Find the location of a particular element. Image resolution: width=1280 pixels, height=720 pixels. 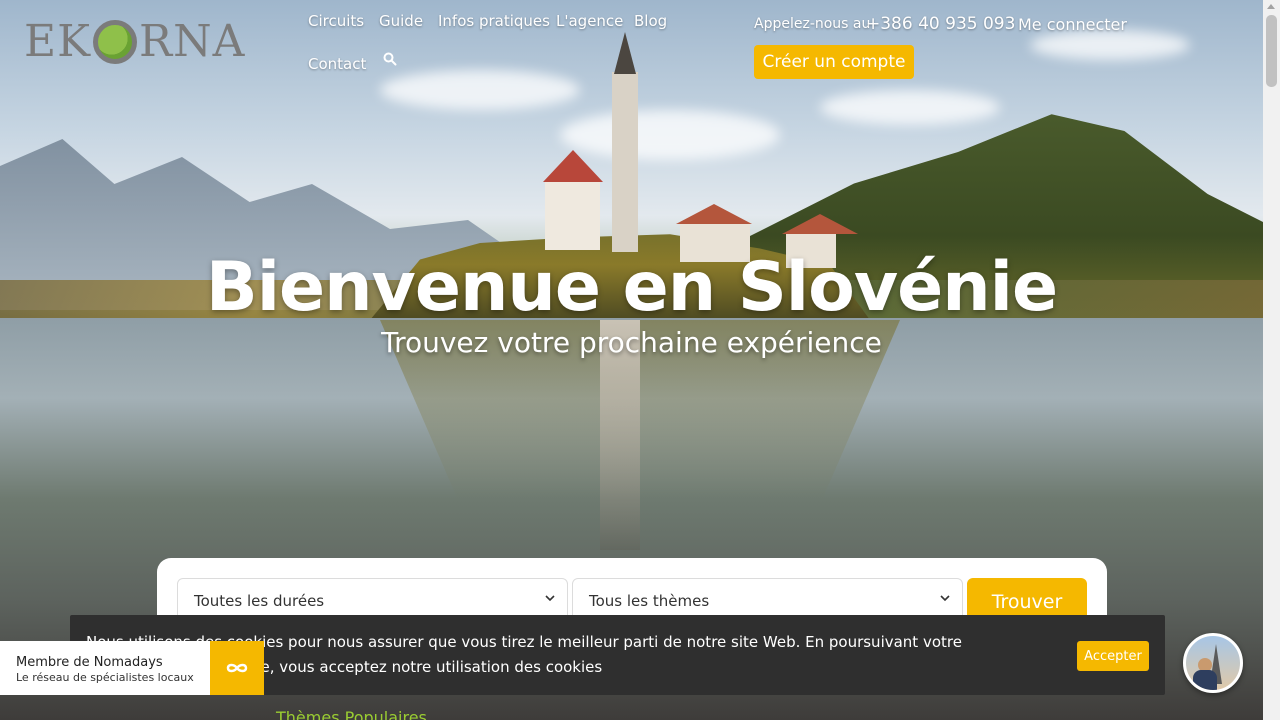

nomadays-title: Membre de Nomadays is located at coordinates (89, 662).